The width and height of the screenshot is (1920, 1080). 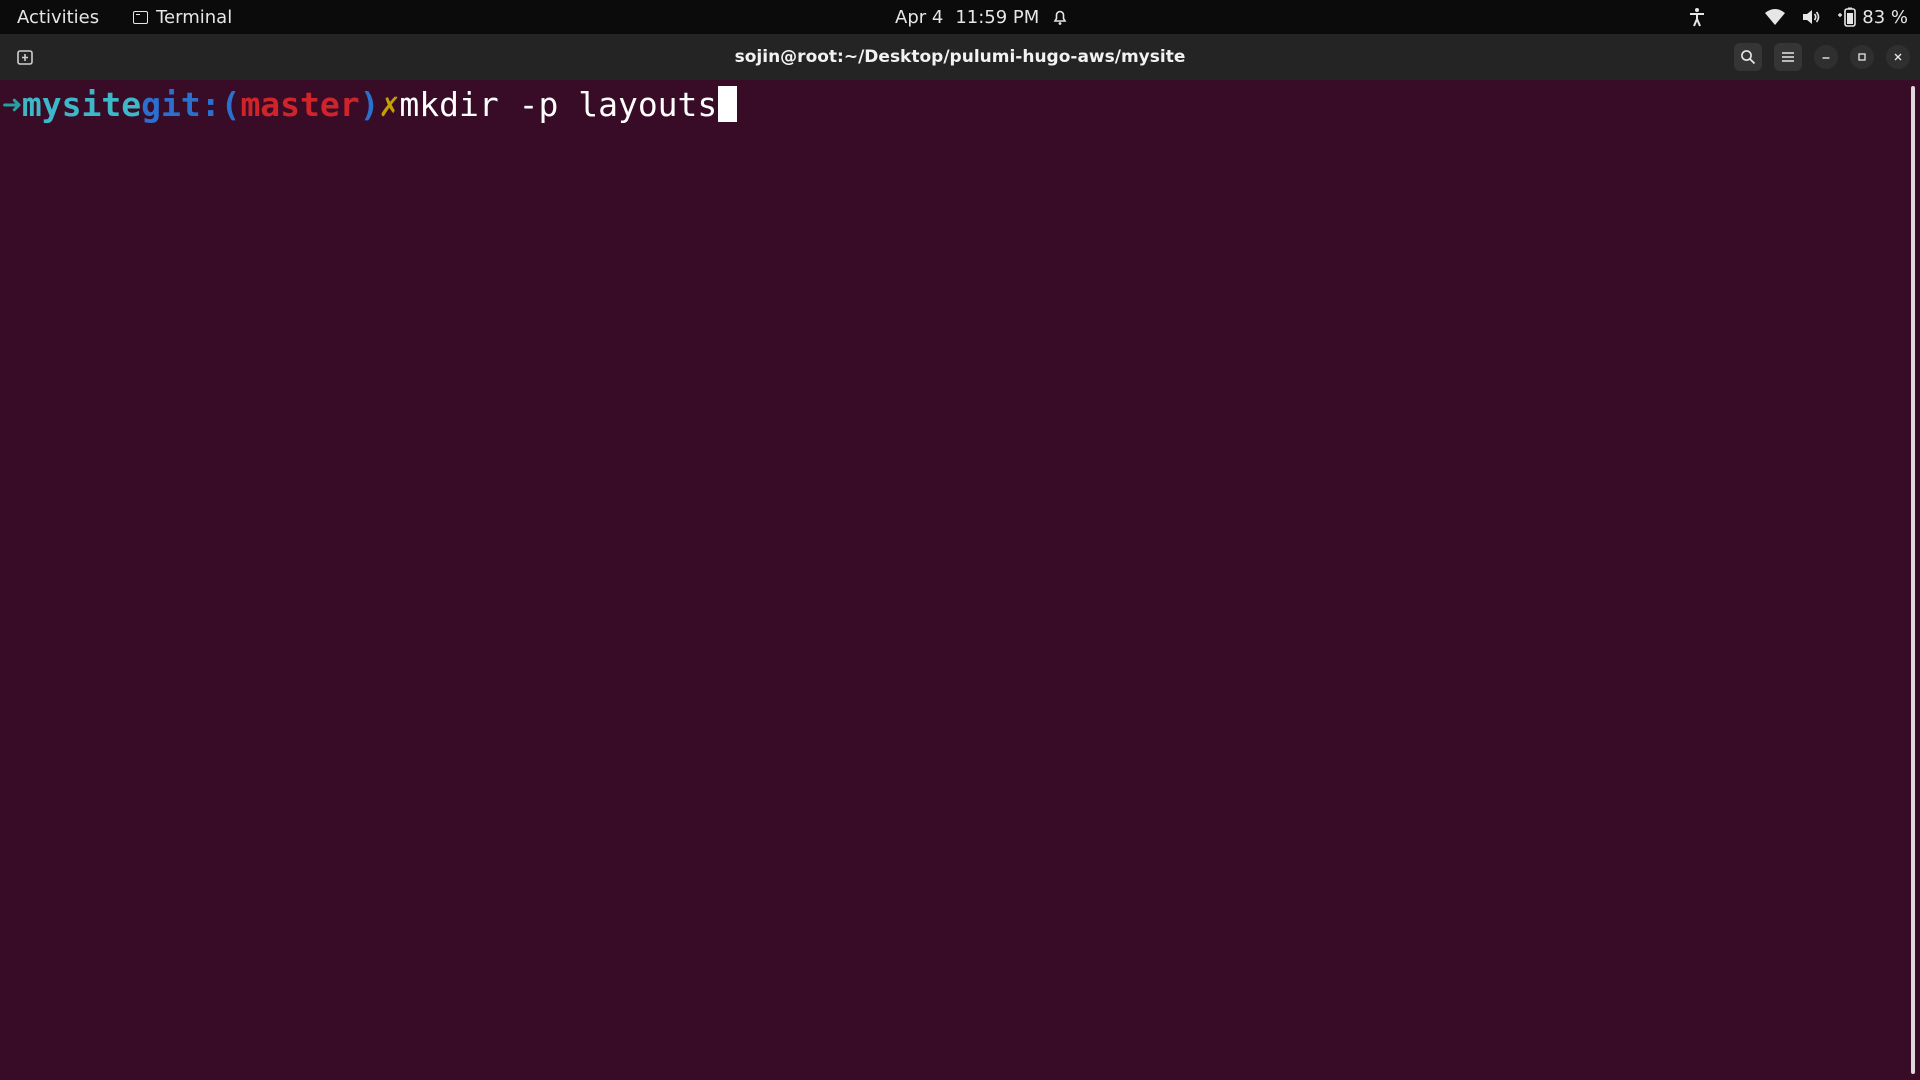 What do you see at coordinates (58, 17) in the screenshot?
I see `activities-button: Activities` at bounding box center [58, 17].